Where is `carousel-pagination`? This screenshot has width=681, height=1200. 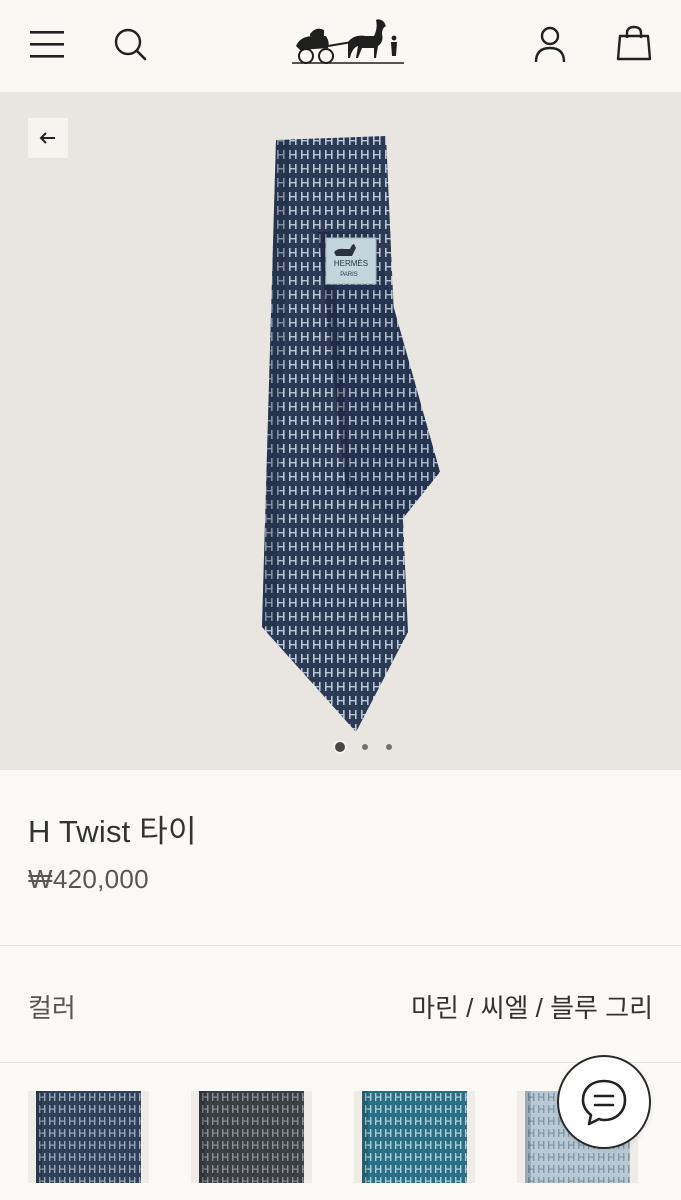 carousel-pagination is located at coordinates (340, 747).